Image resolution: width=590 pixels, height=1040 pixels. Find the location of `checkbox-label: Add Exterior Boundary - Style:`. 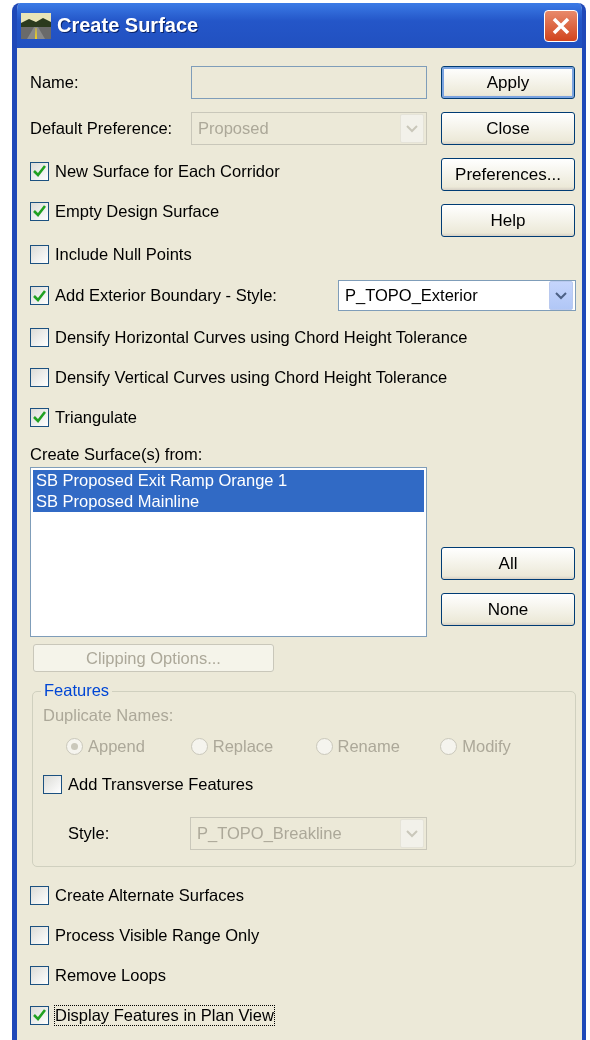

checkbox-label: Add Exterior Boundary - Style: is located at coordinates (166, 295).